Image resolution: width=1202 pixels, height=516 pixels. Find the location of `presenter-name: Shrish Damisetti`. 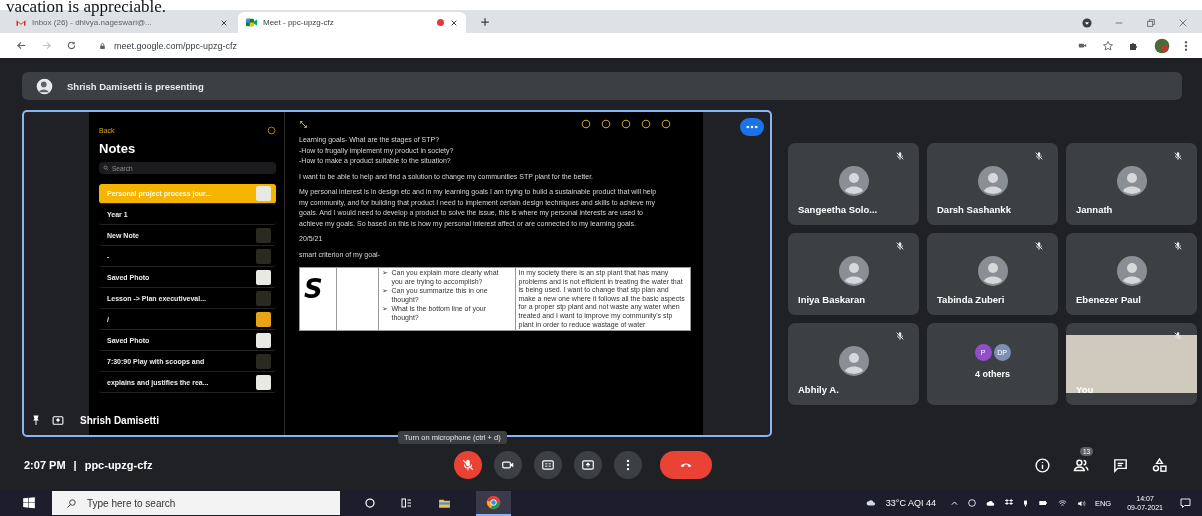

presenter-name: Shrish Damisetti is located at coordinates (119, 420).